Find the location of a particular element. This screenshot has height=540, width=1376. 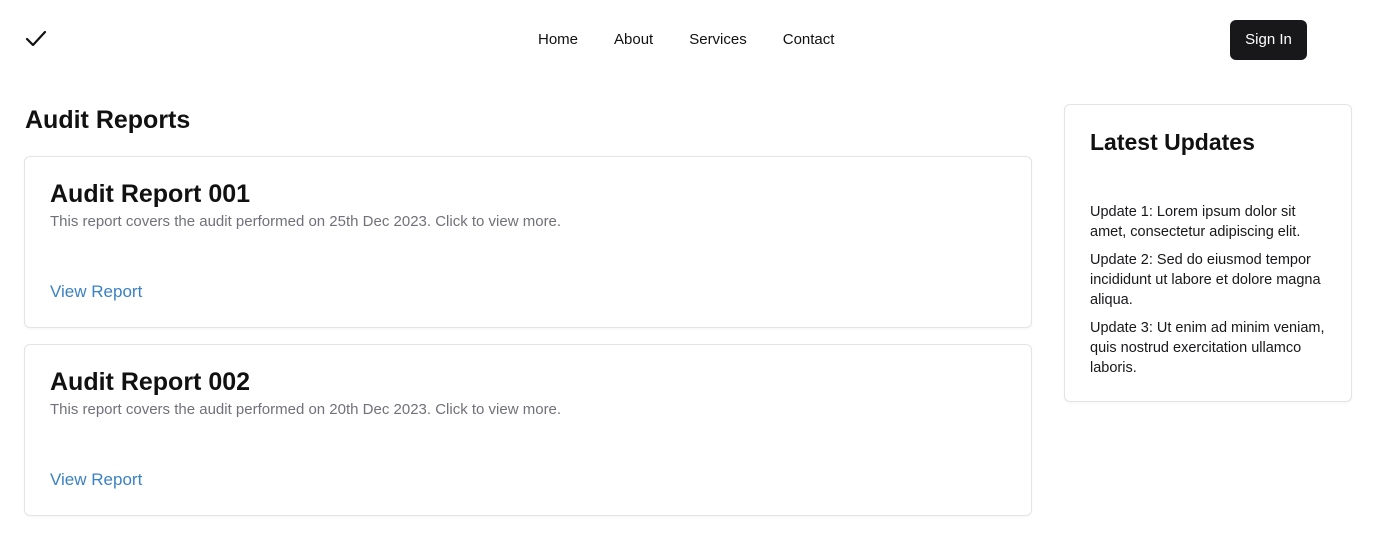

nav-link-services: Services is located at coordinates (718, 40).